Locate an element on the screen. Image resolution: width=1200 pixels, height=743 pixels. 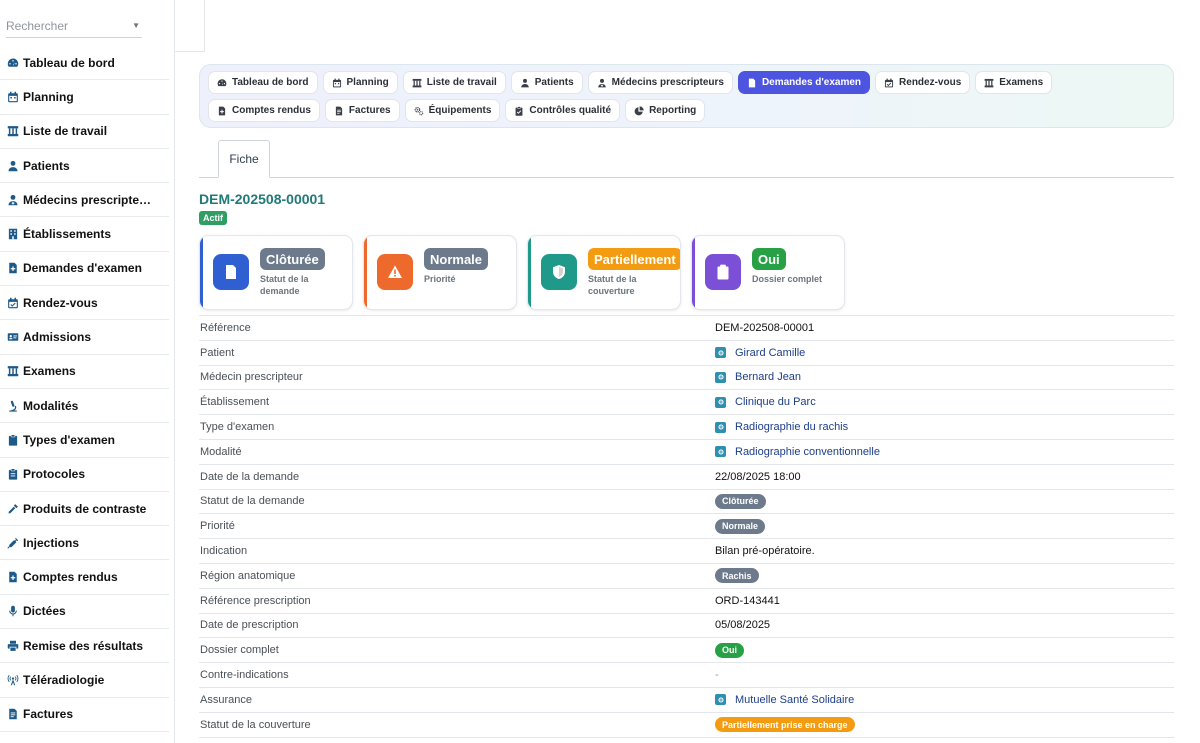
sidebar-item: Produits de contraste is located at coordinates (84, 509).